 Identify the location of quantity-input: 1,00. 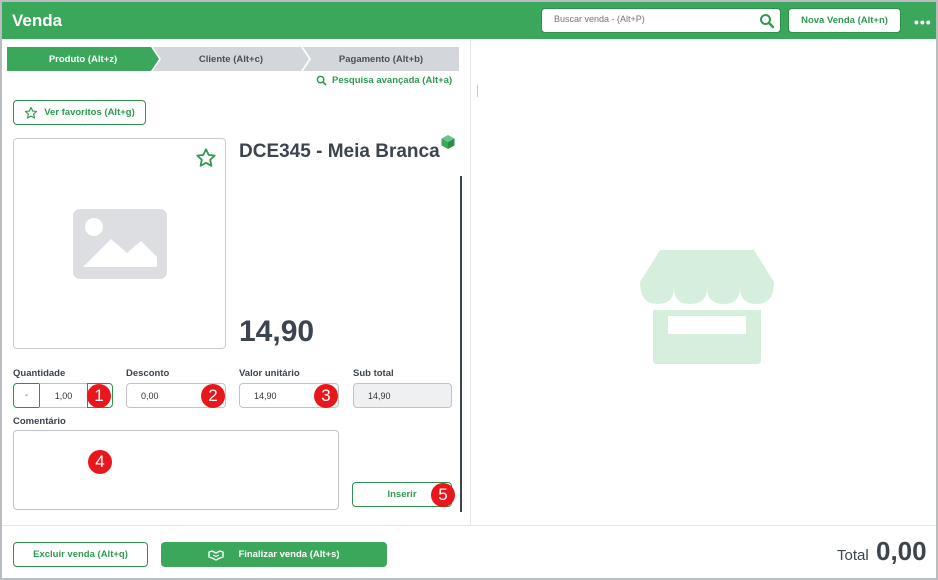
(63, 395).